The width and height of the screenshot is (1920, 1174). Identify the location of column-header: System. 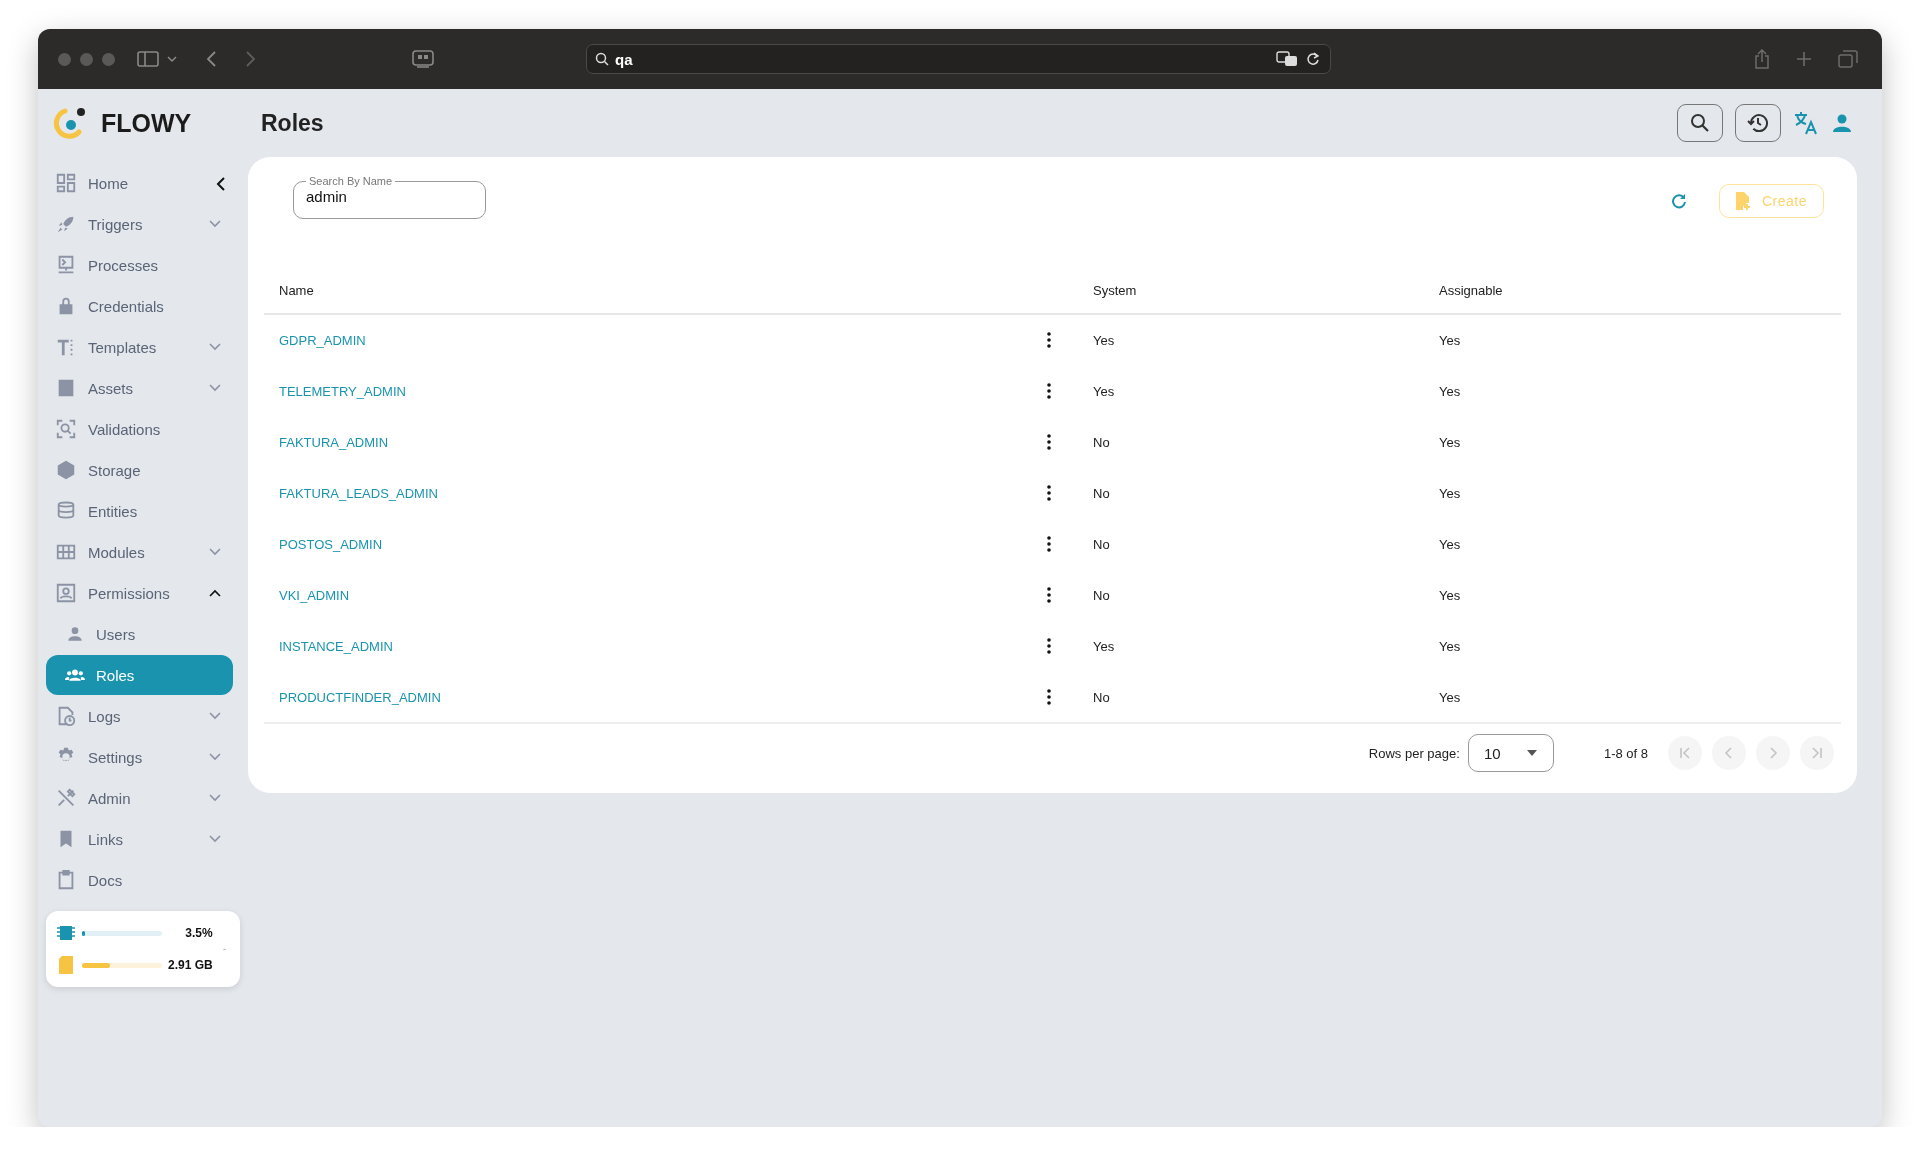
(1114, 290).